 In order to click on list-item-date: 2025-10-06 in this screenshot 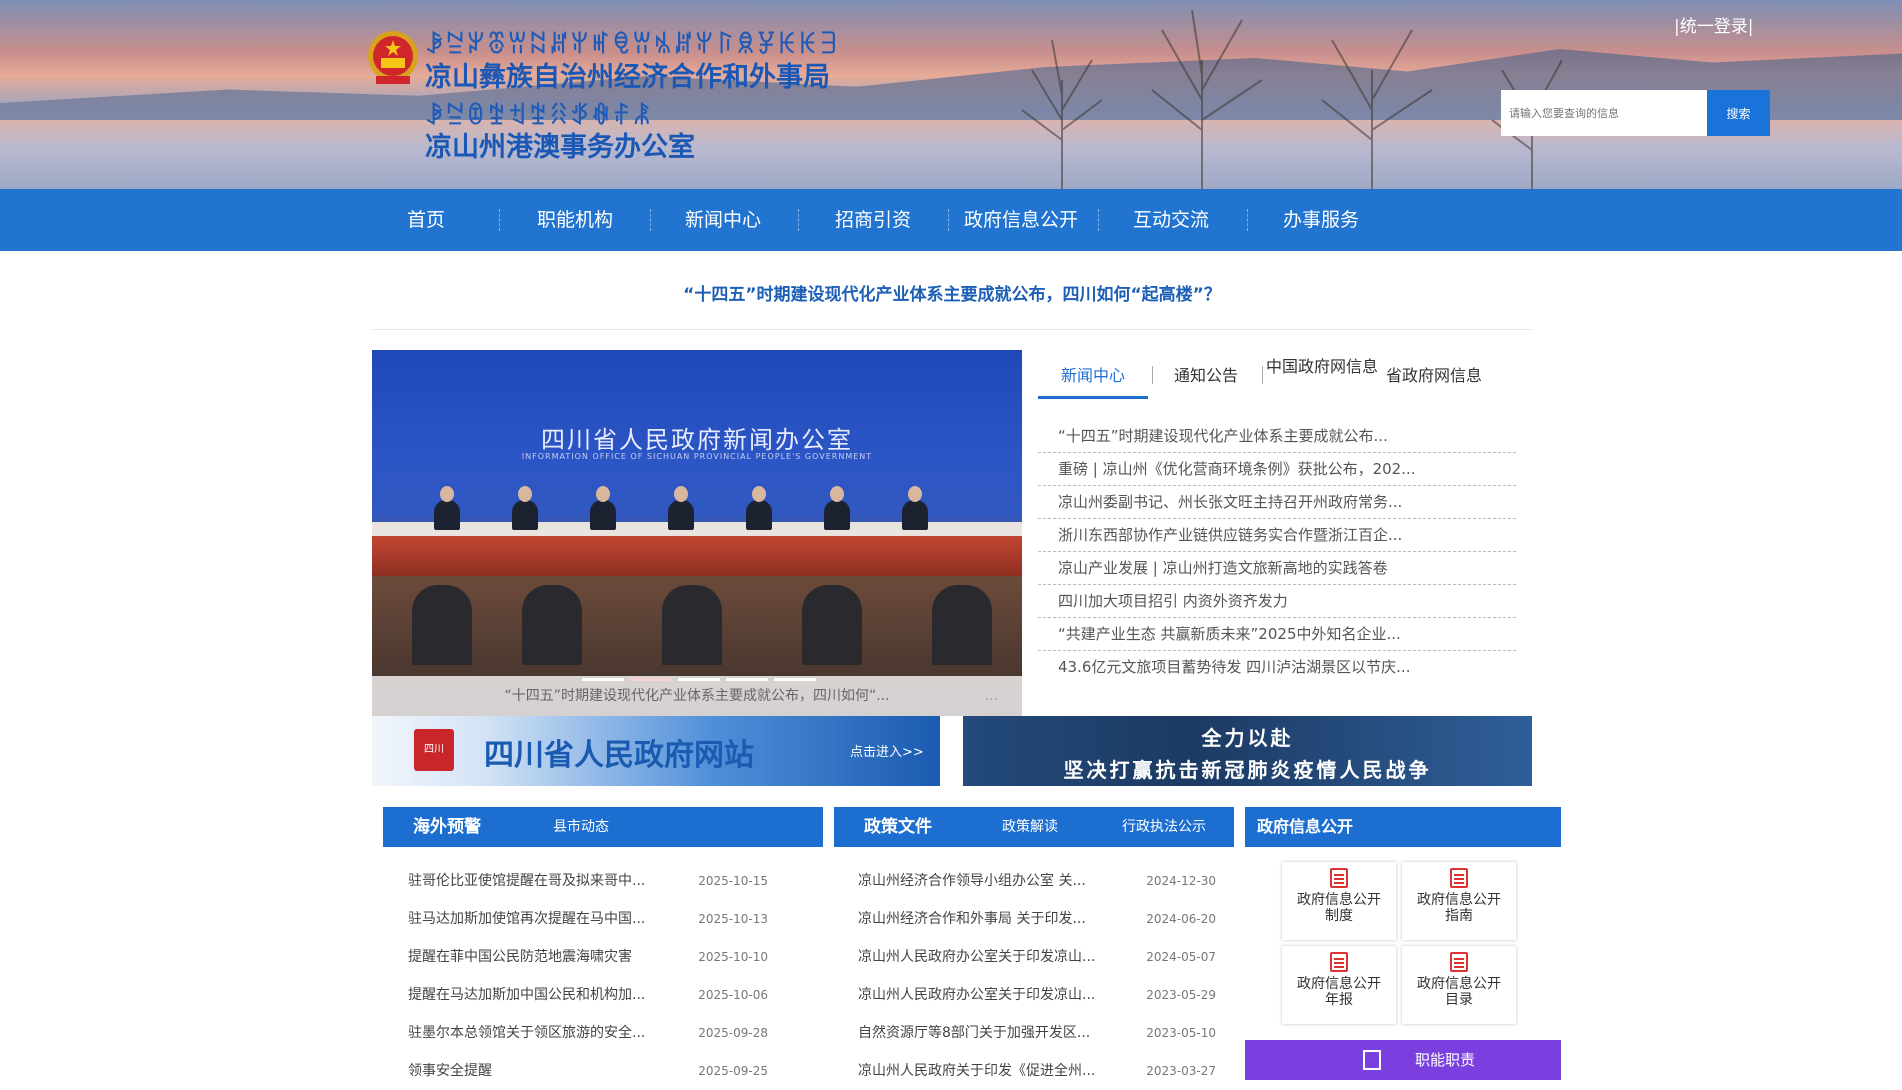, I will do `click(733, 995)`.